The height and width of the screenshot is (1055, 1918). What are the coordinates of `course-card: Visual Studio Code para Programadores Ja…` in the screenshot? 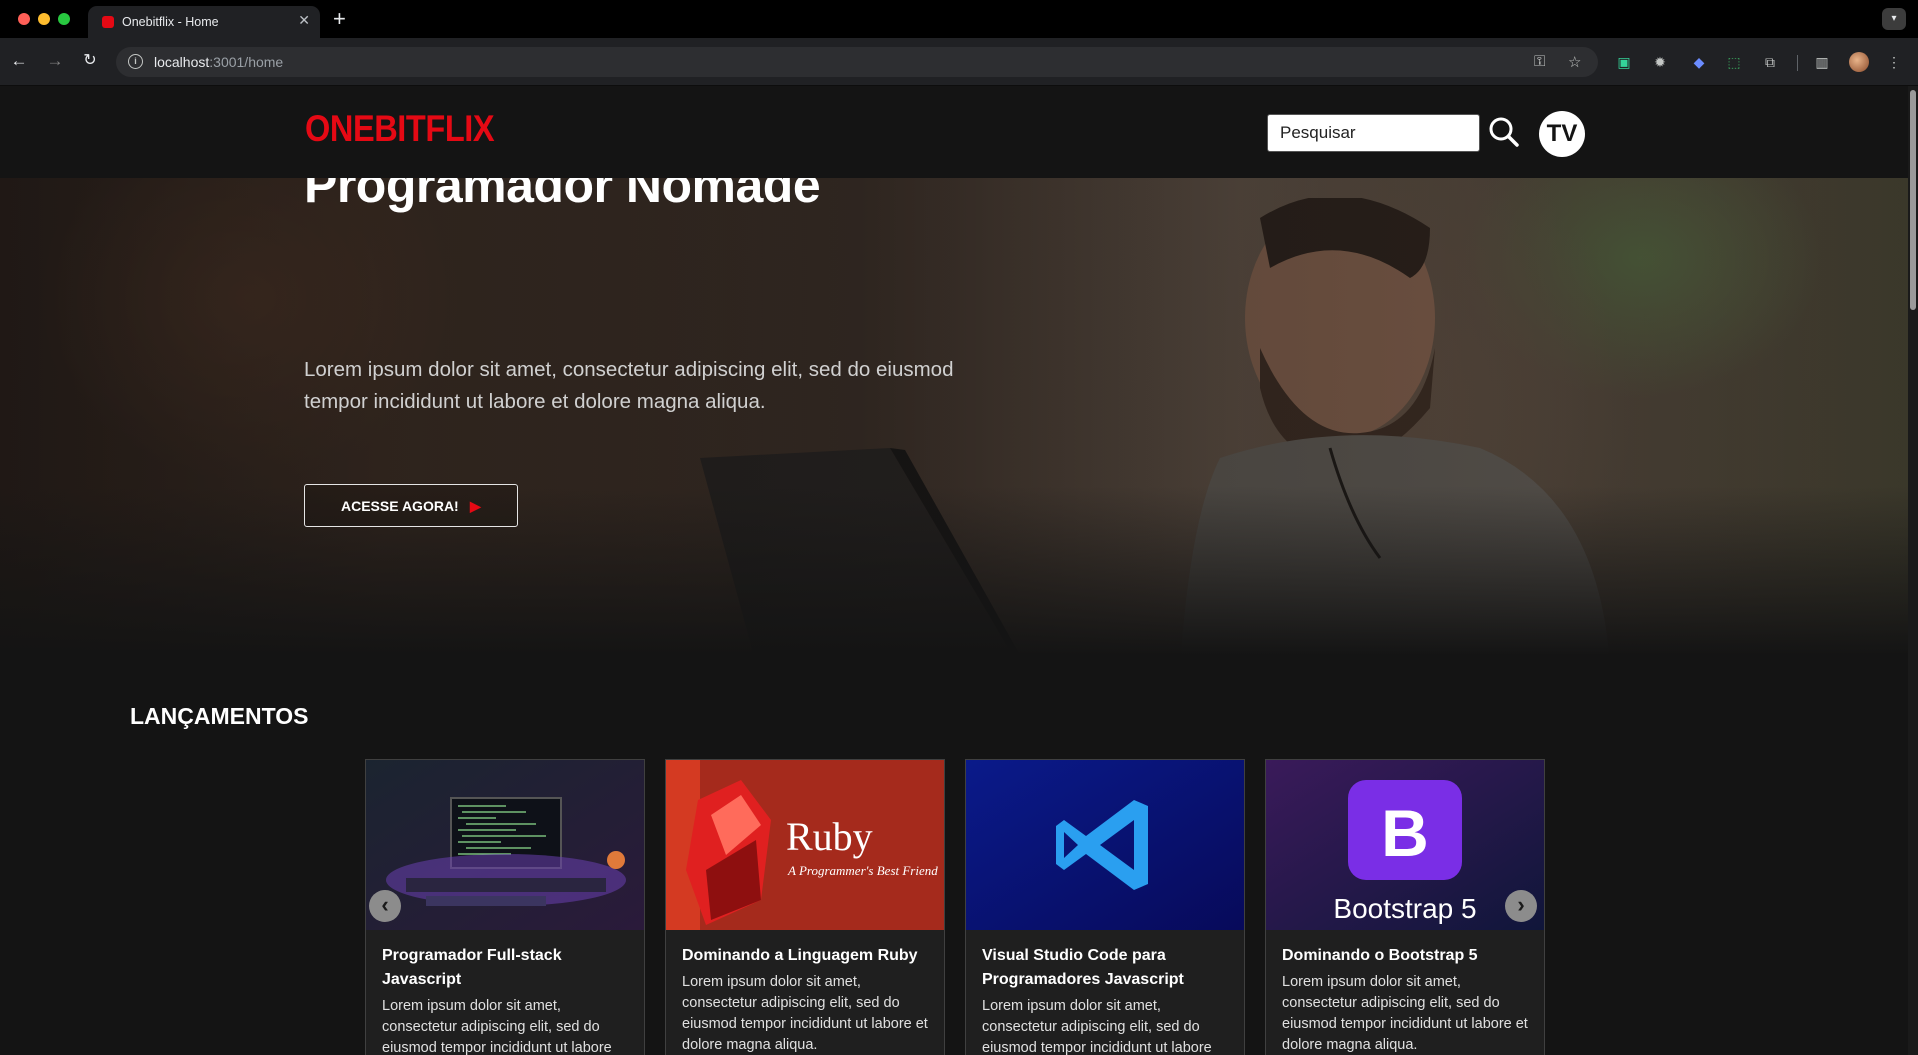 It's located at (1105, 907).